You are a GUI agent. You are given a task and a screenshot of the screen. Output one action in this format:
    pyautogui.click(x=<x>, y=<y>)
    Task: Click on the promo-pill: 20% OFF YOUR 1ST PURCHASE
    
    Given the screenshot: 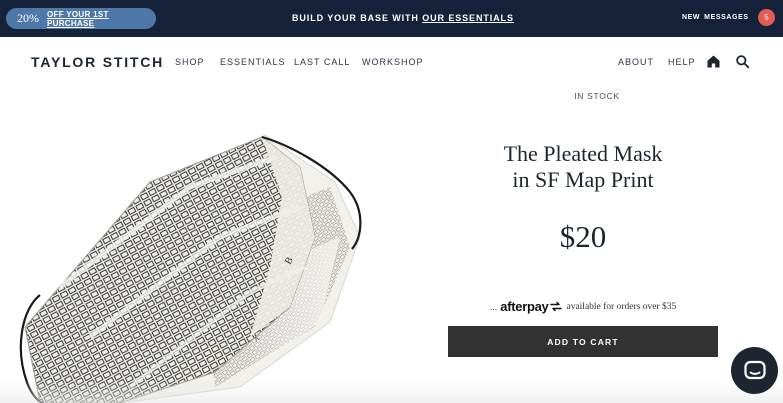 What is the action you would take?
    pyautogui.click(x=81, y=18)
    